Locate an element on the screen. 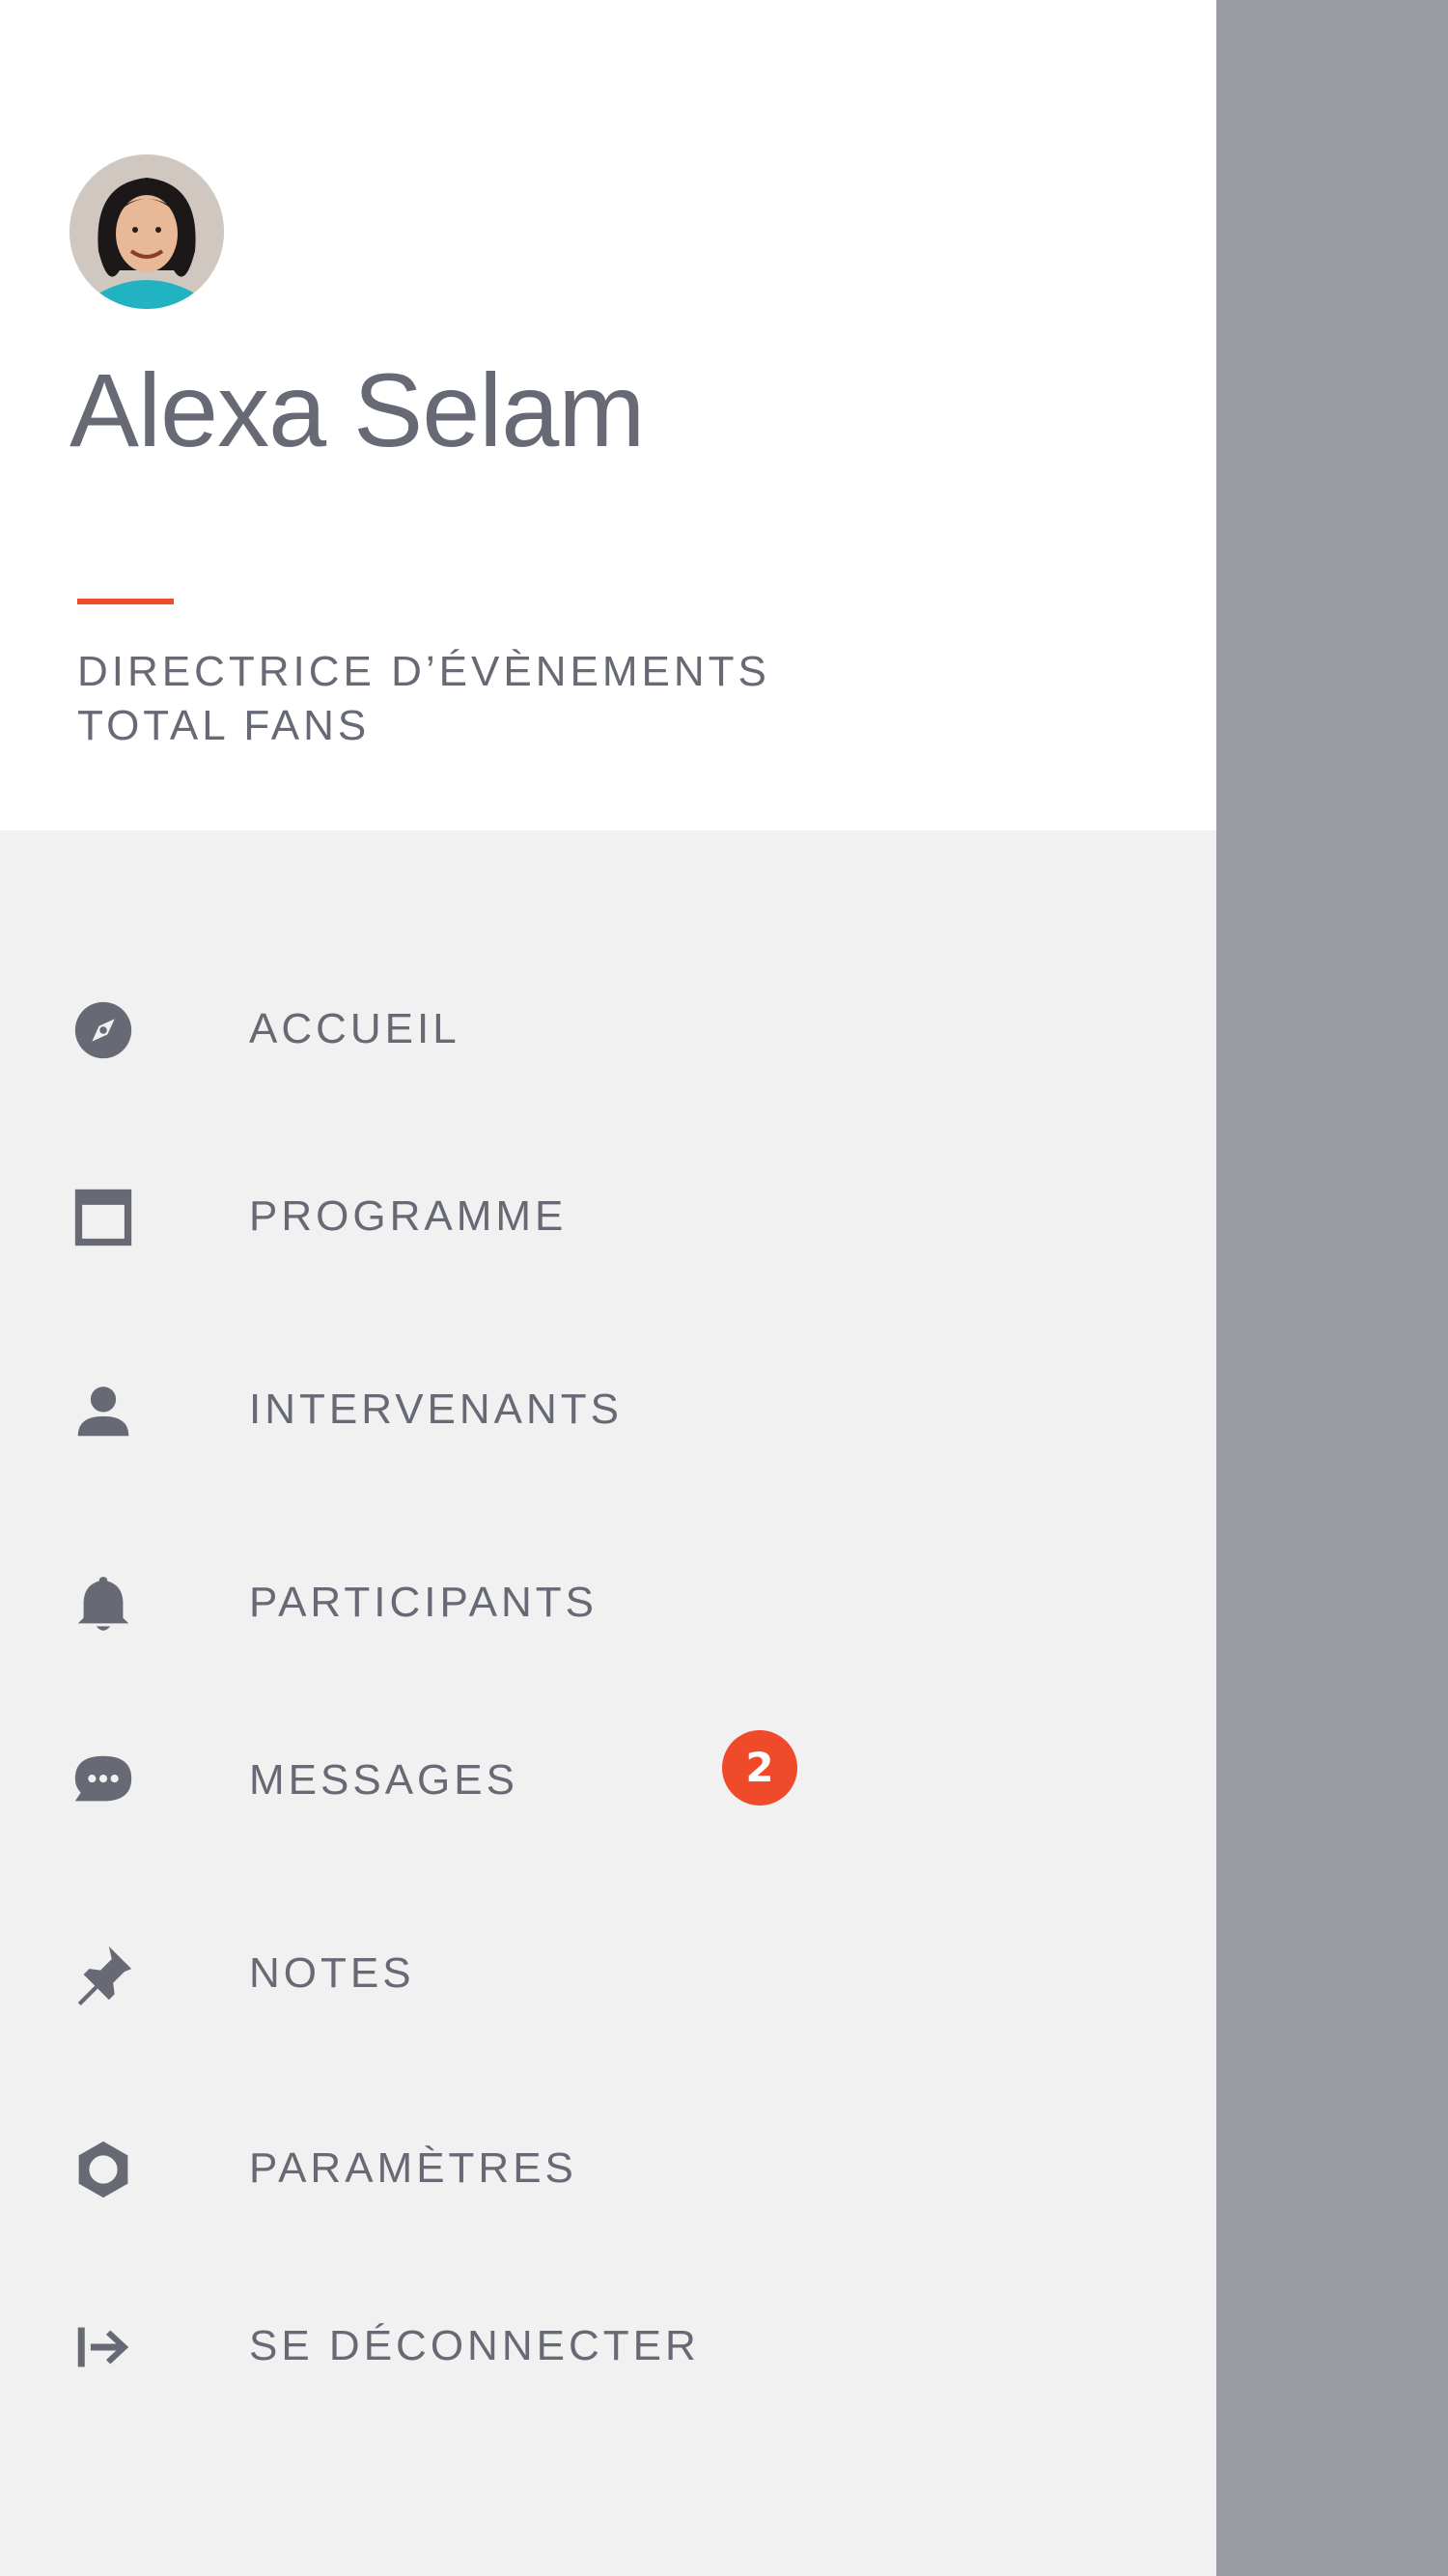 The height and width of the screenshot is (2576, 1448). menu-item-intervenants: INTERVENANTS is located at coordinates (608, 1411).